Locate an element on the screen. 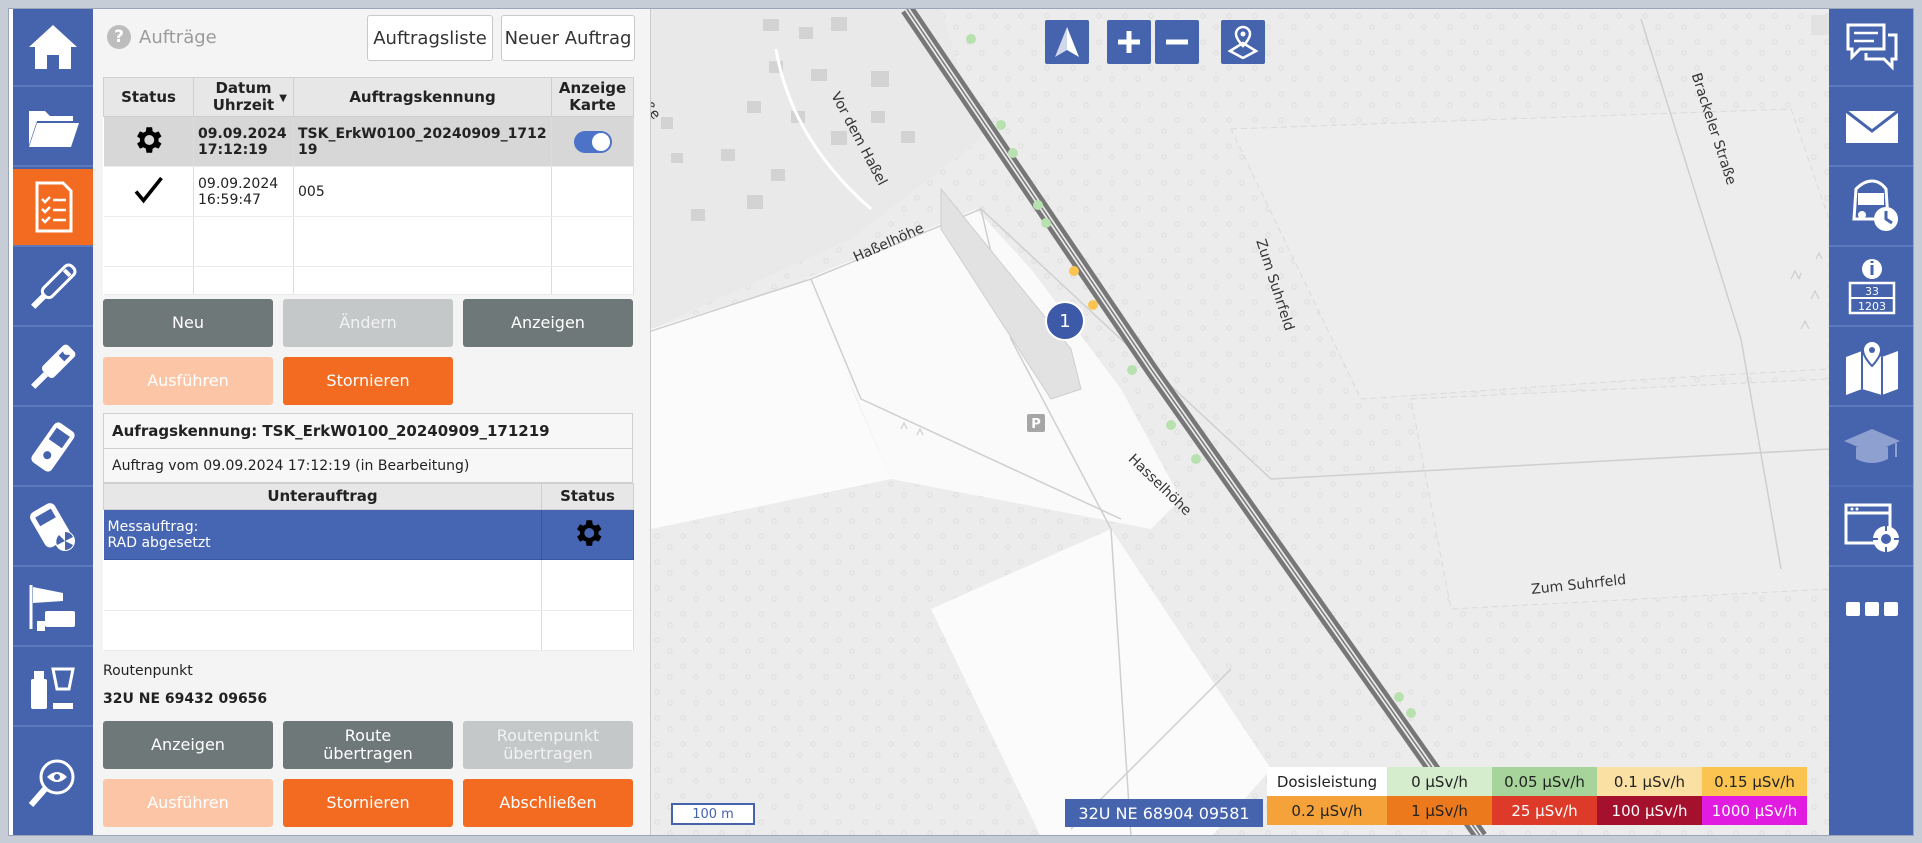 The width and height of the screenshot is (1922, 843). nav-chat is located at coordinates (1871, 48).